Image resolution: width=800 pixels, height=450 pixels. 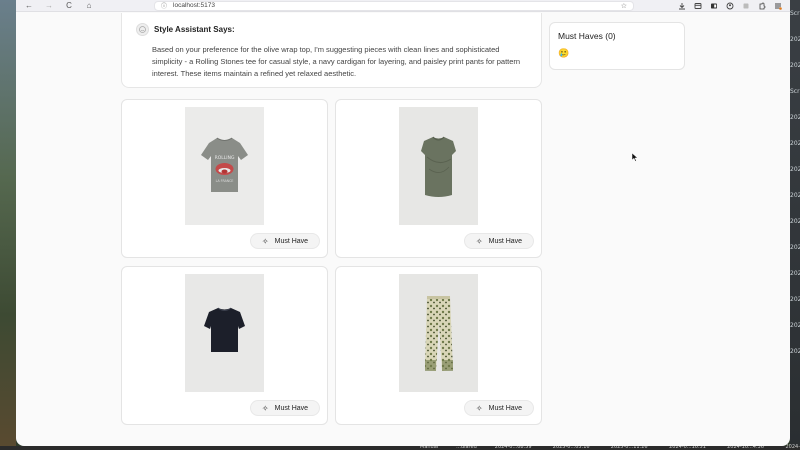 What do you see at coordinates (69, 6) in the screenshot?
I see `reload-button: C` at bounding box center [69, 6].